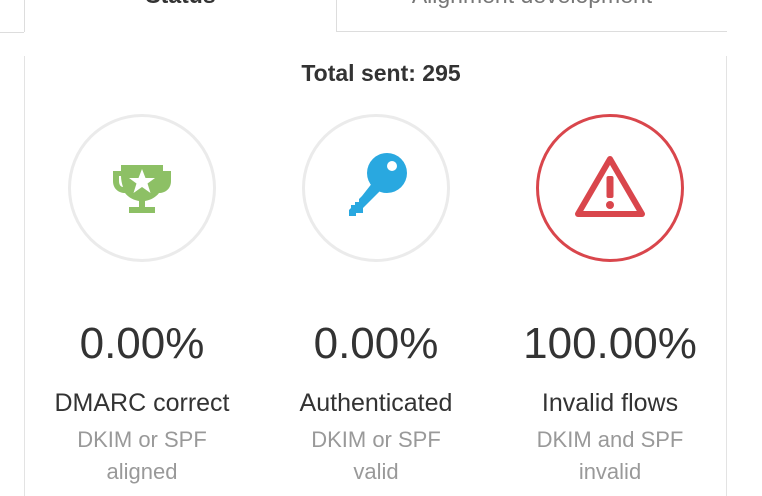 This screenshot has width=762, height=496. I want to click on stat-value: 100.00%, so click(610, 343).